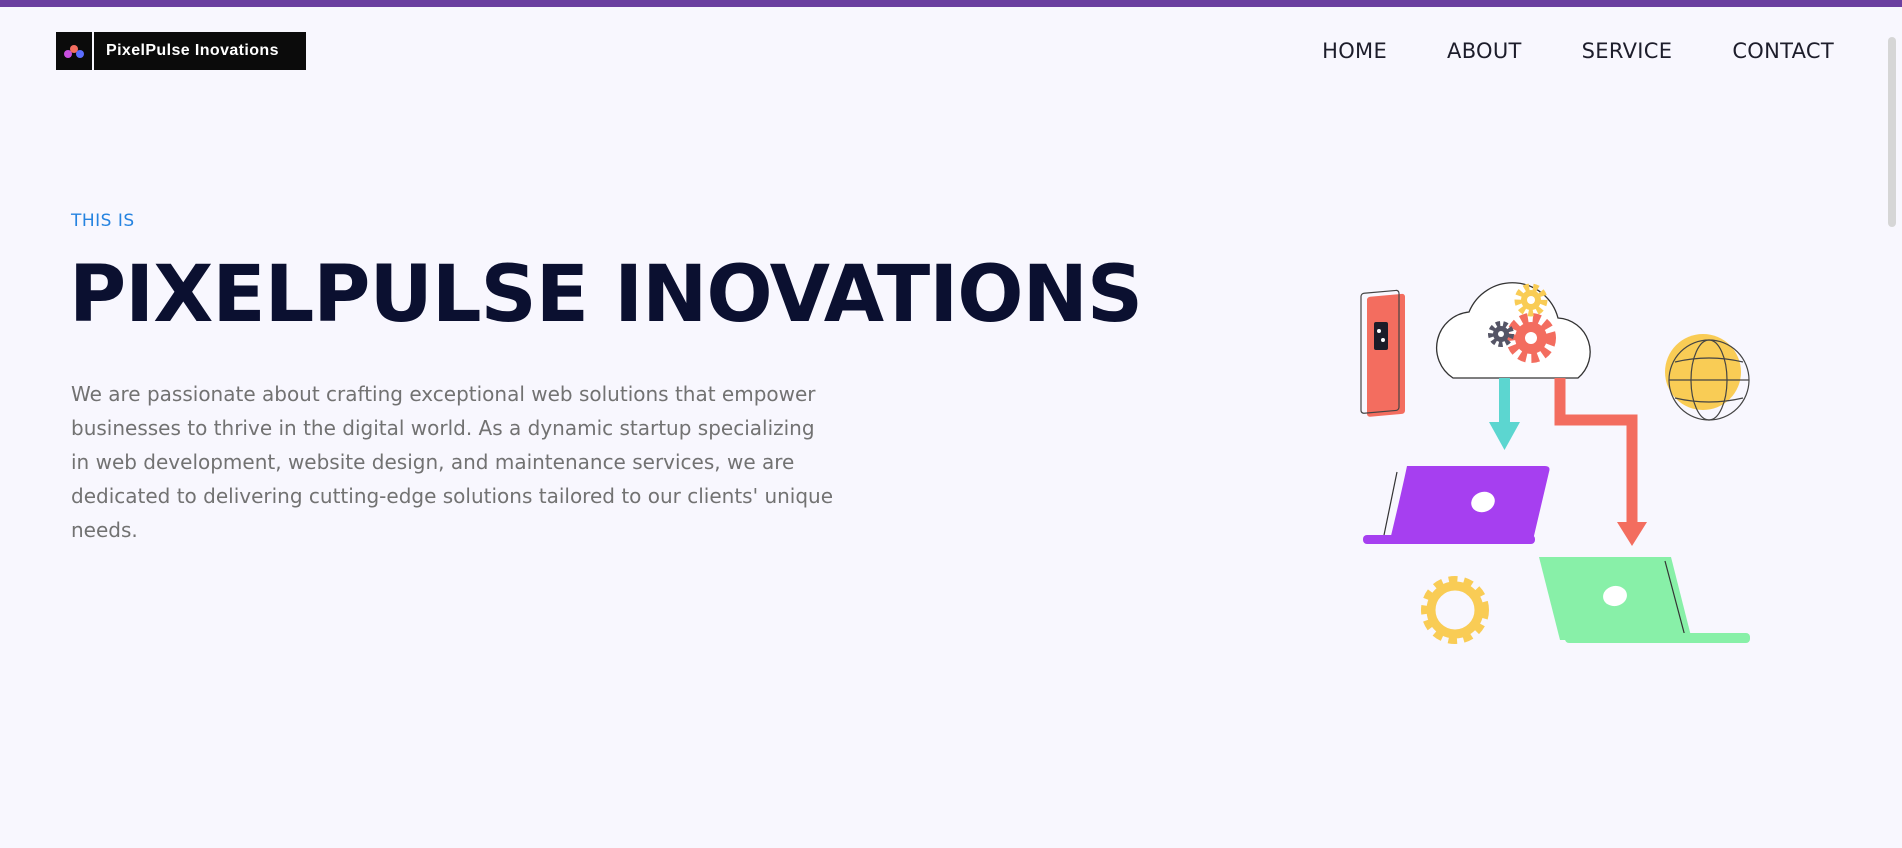 This screenshot has height=848, width=1902. What do you see at coordinates (1484, 51) in the screenshot?
I see `nav-about: ABOUT` at bounding box center [1484, 51].